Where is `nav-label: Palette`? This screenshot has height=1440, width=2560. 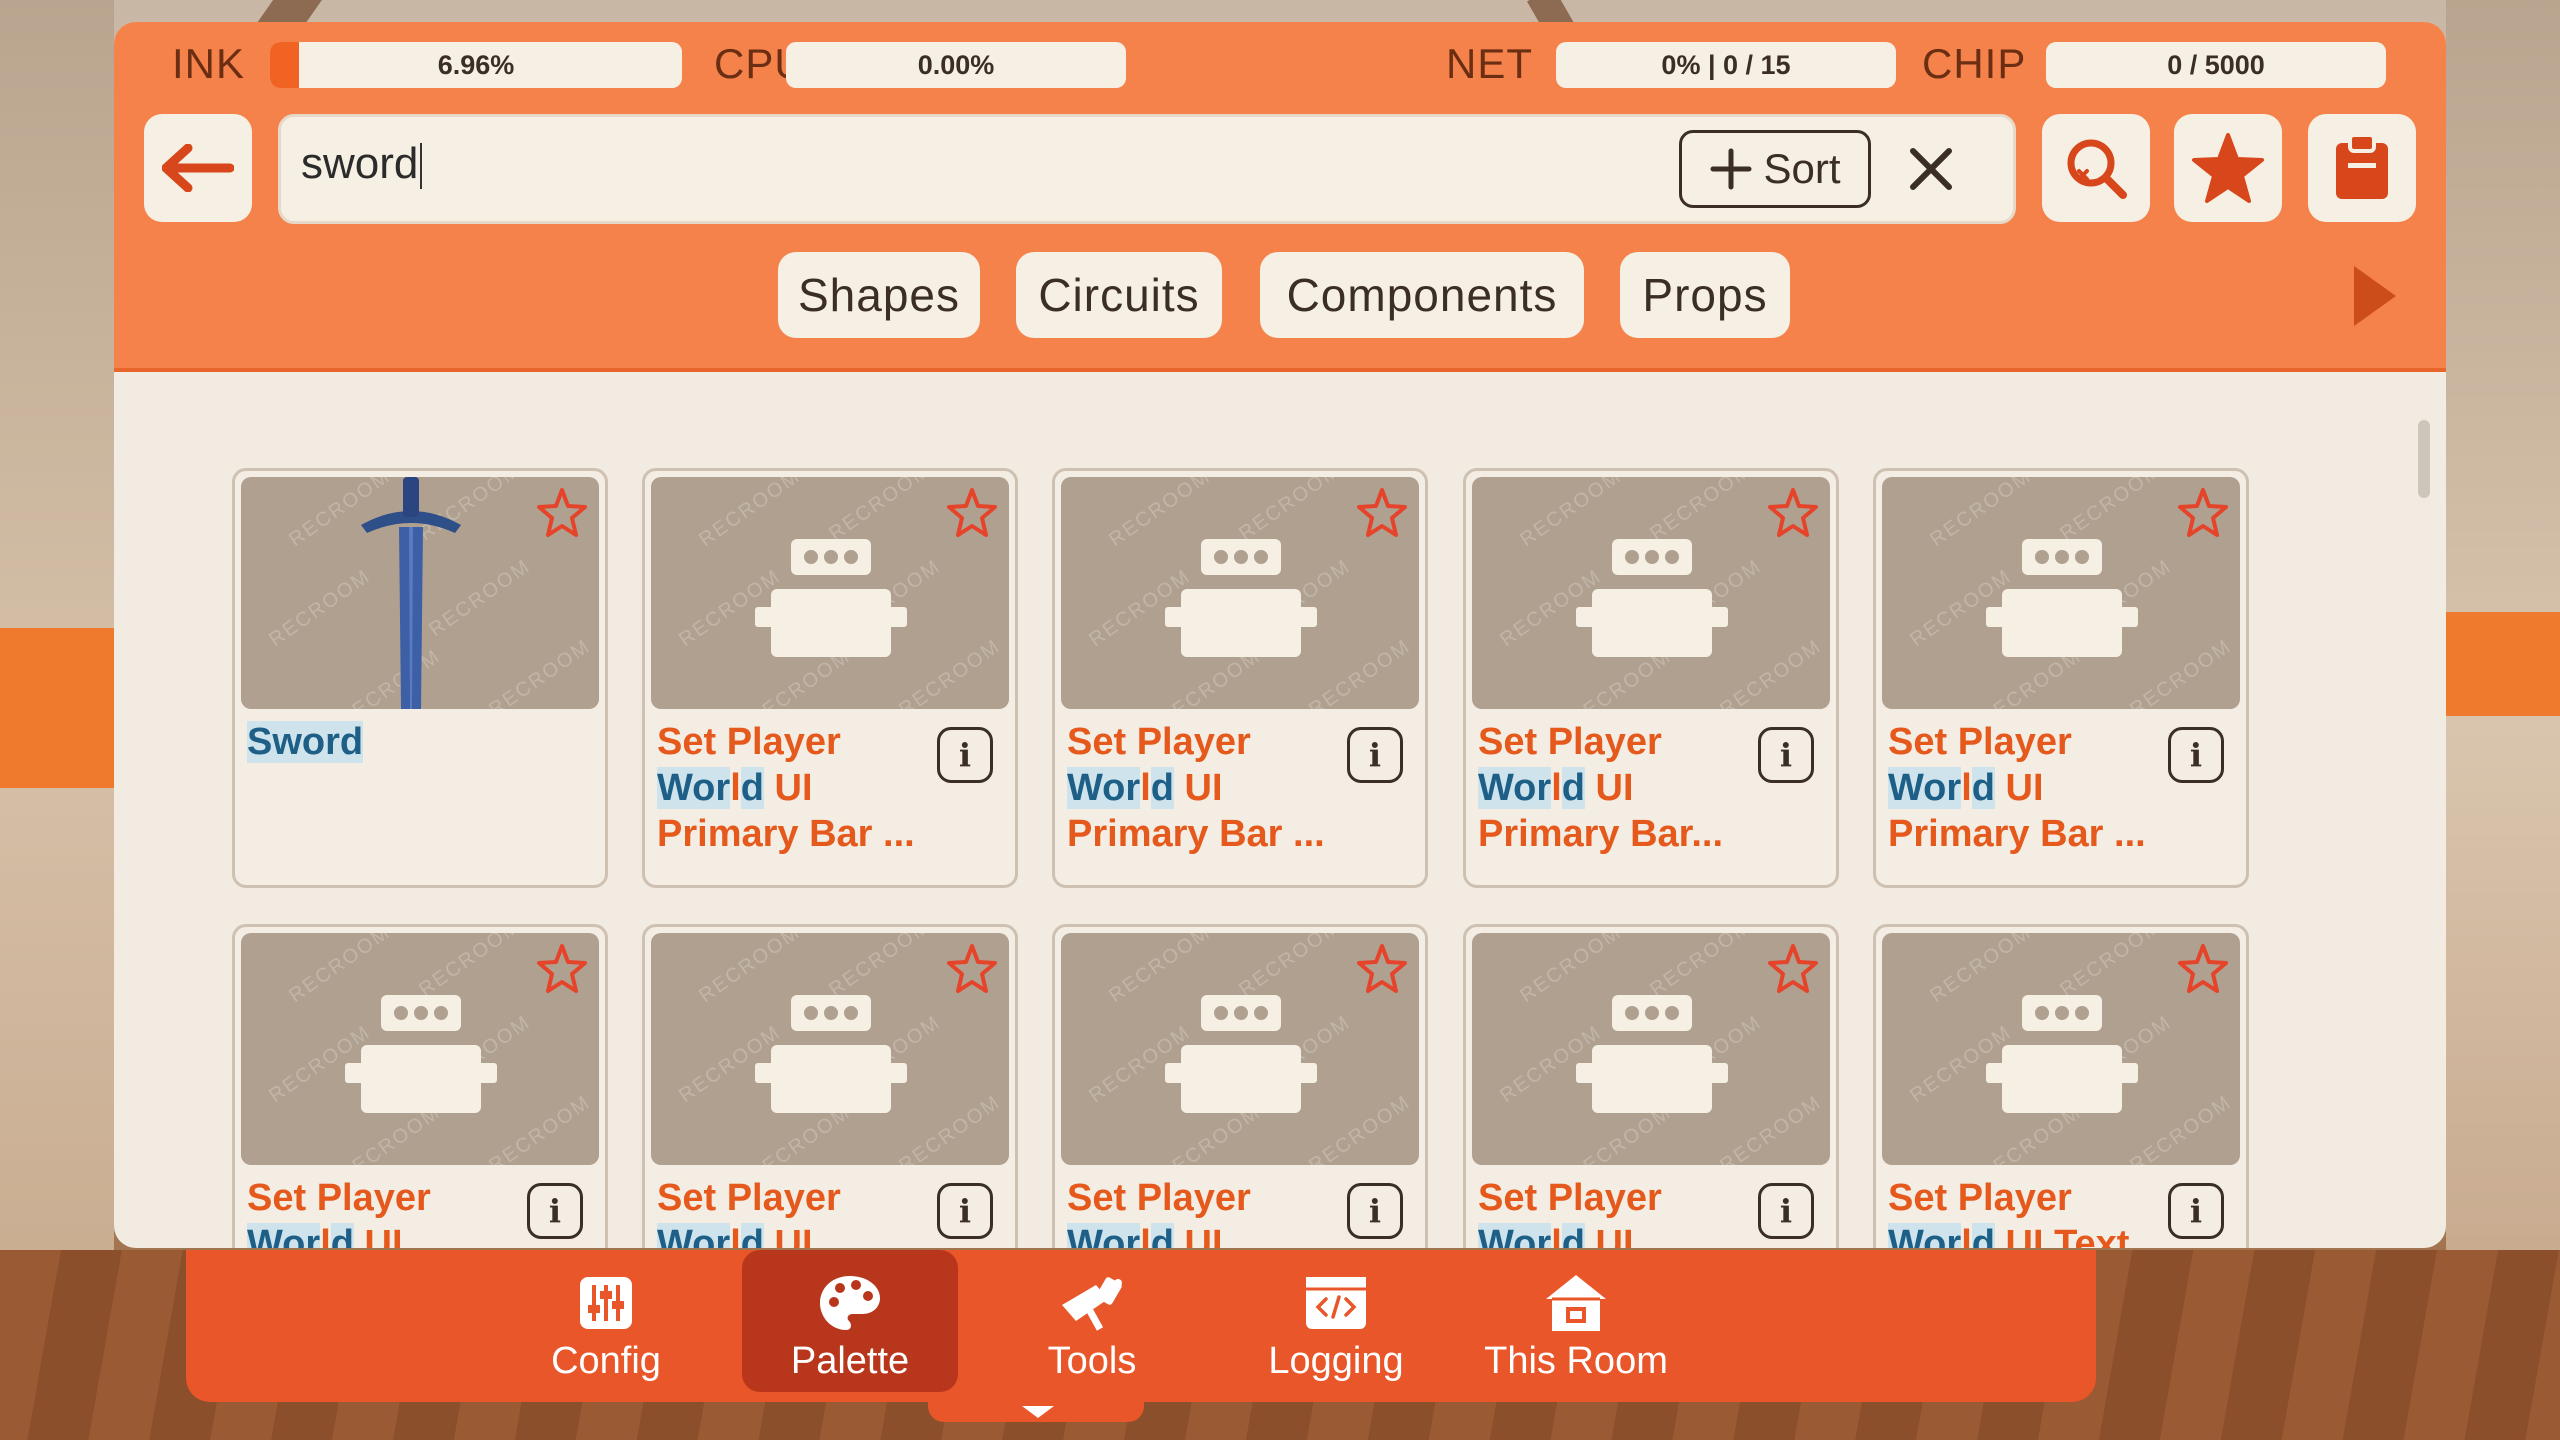 nav-label: Palette is located at coordinates (850, 1361).